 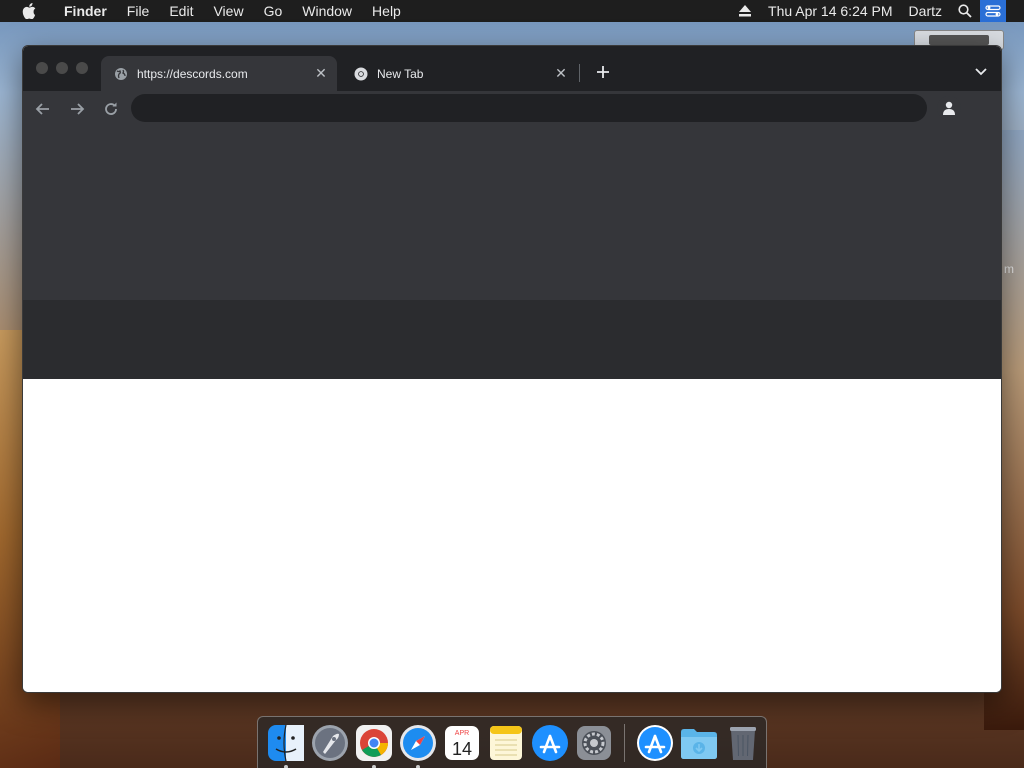 What do you see at coordinates (699, 743) in the screenshot?
I see `downloads-folder-icon` at bounding box center [699, 743].